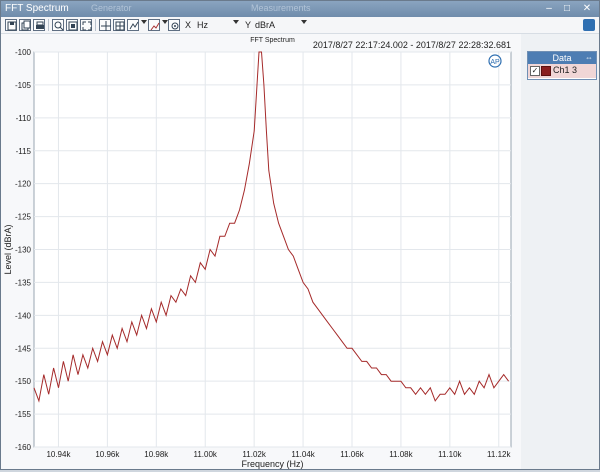 This screenshot has width=600, height=472. I want to click on y-tick-label: -160, so click(23, 447).